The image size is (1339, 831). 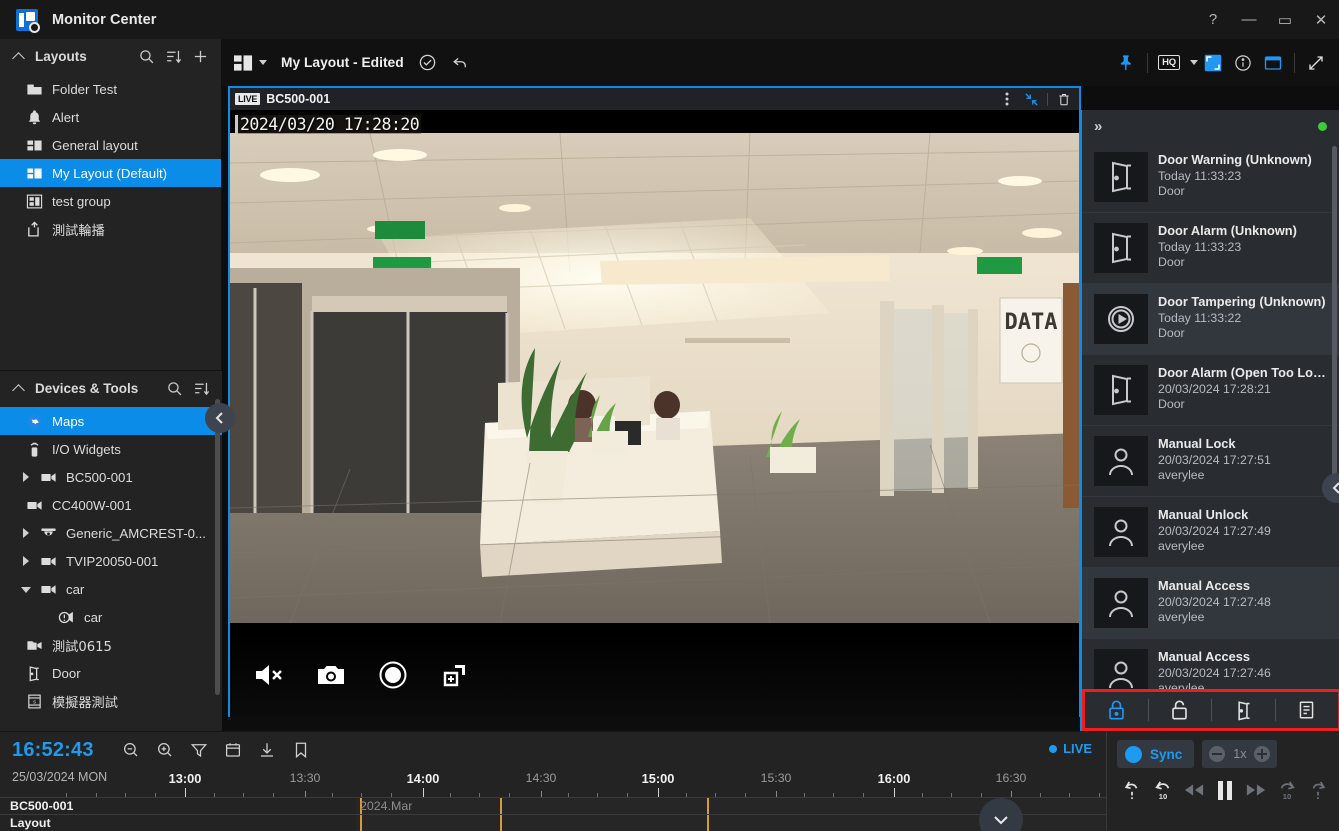 I want to click on device-item-3: BC500-001, so click(x=111, y=477).